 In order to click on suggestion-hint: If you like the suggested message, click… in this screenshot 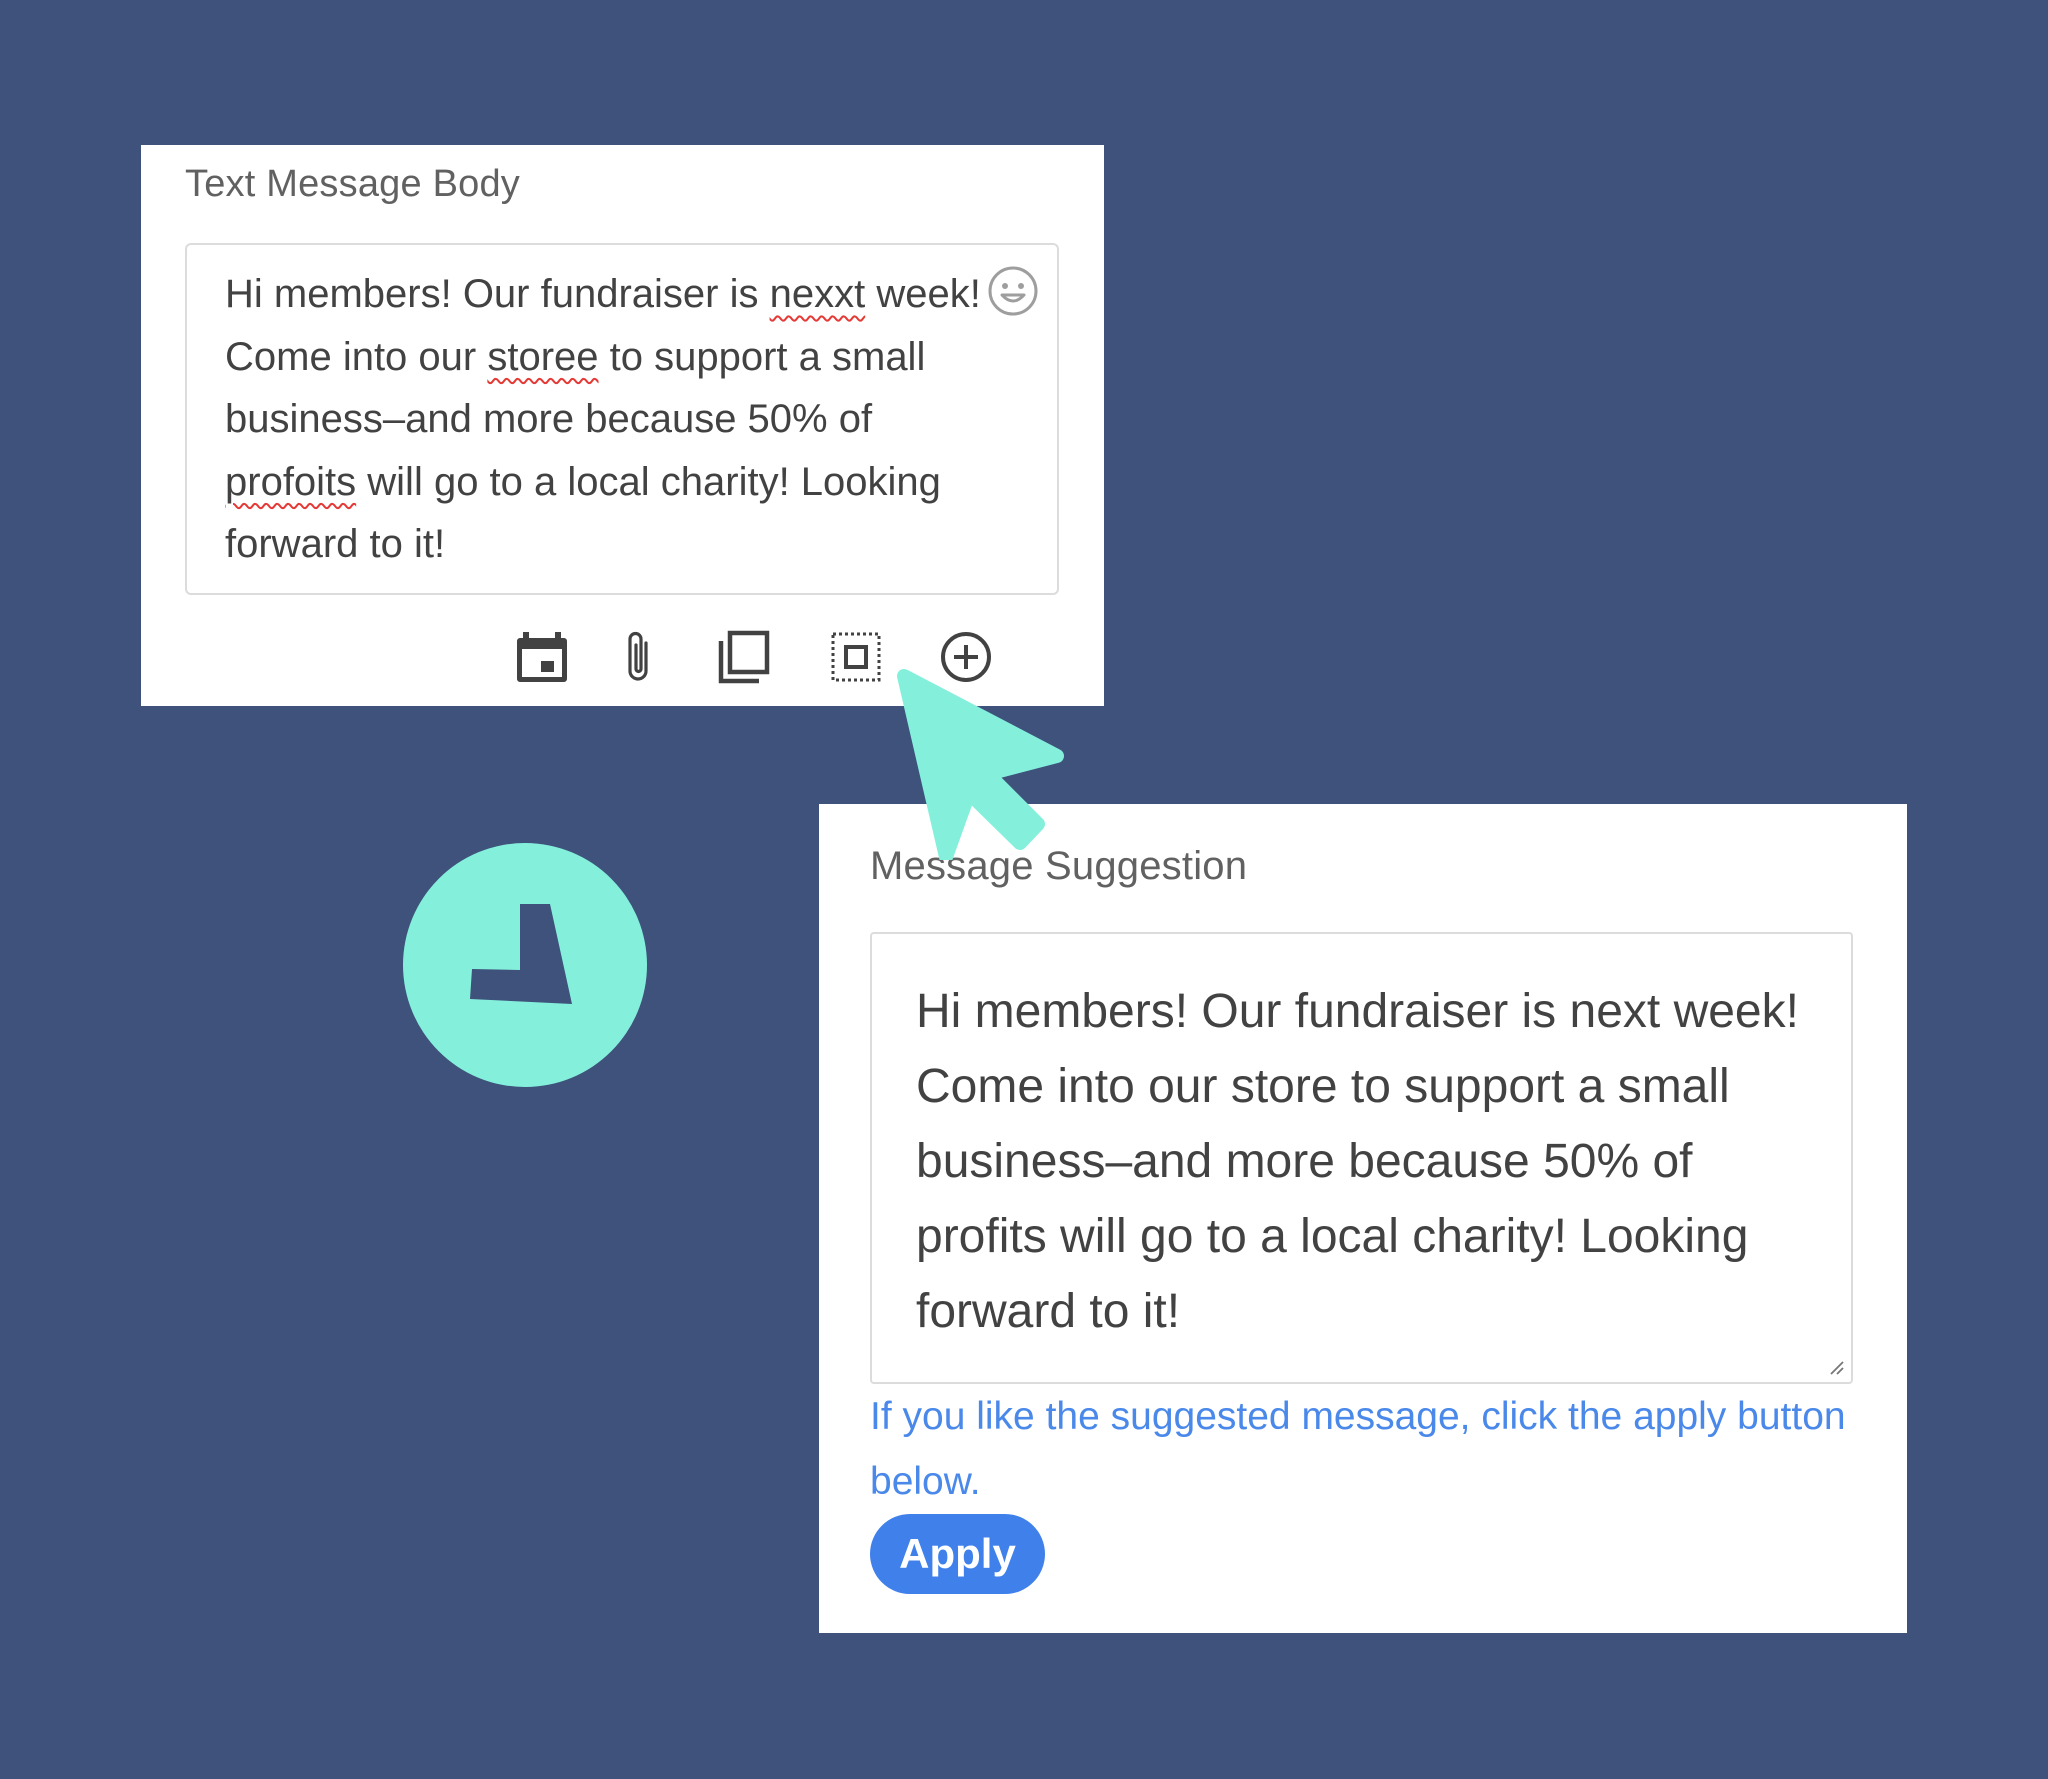, I will do `click(1358, 1449)`.